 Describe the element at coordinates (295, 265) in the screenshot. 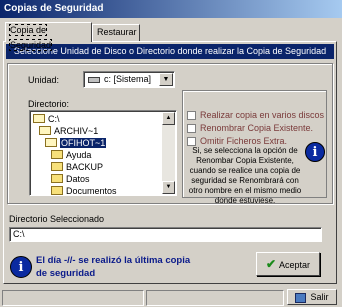

I see `accept-label: Aceptar` at that location.